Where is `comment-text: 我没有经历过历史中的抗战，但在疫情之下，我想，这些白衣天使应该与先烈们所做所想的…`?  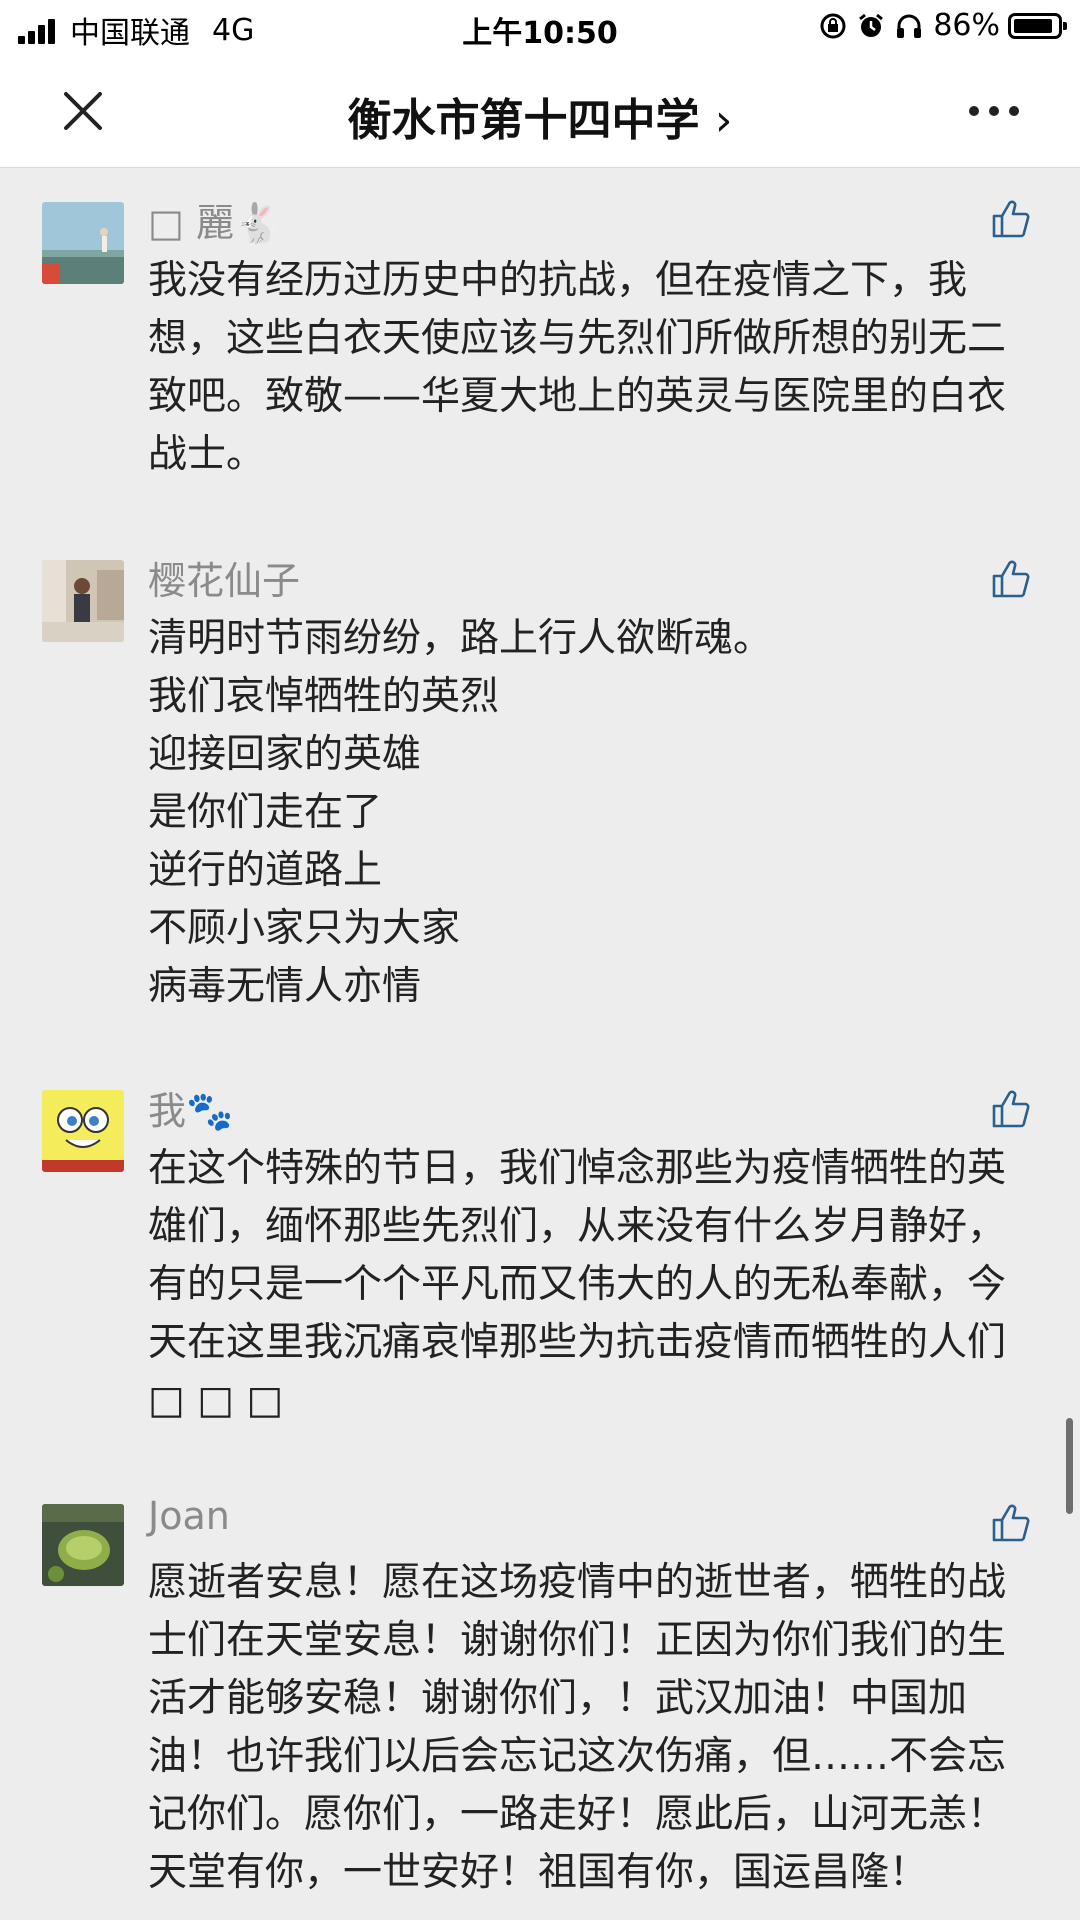 comment-text: 我没有经历过历史中的抗战，但在疫情之下，我想，这些白衣天使应该与先烈们所做所想的… is located at coordinates (577, 367).